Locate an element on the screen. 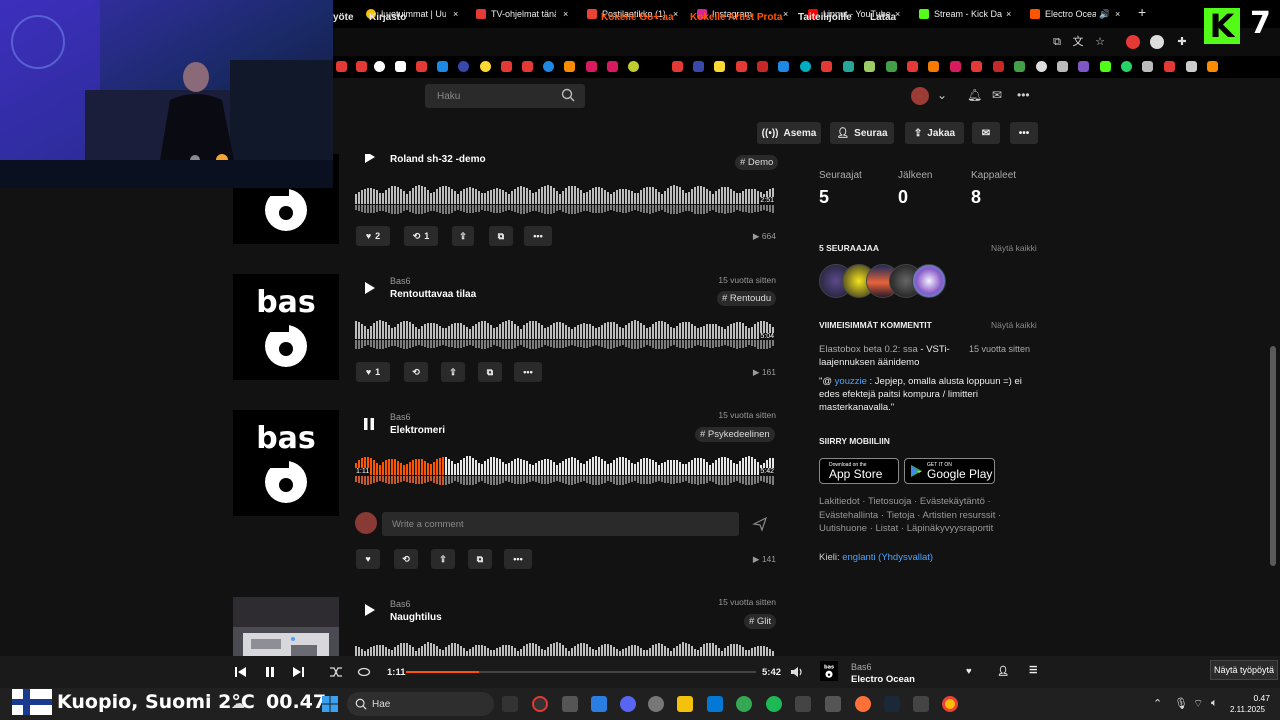 This screenshot has width=1280, height=720. language-link: englanti (Yhdysvallat) is located at coordinates (887, 557).